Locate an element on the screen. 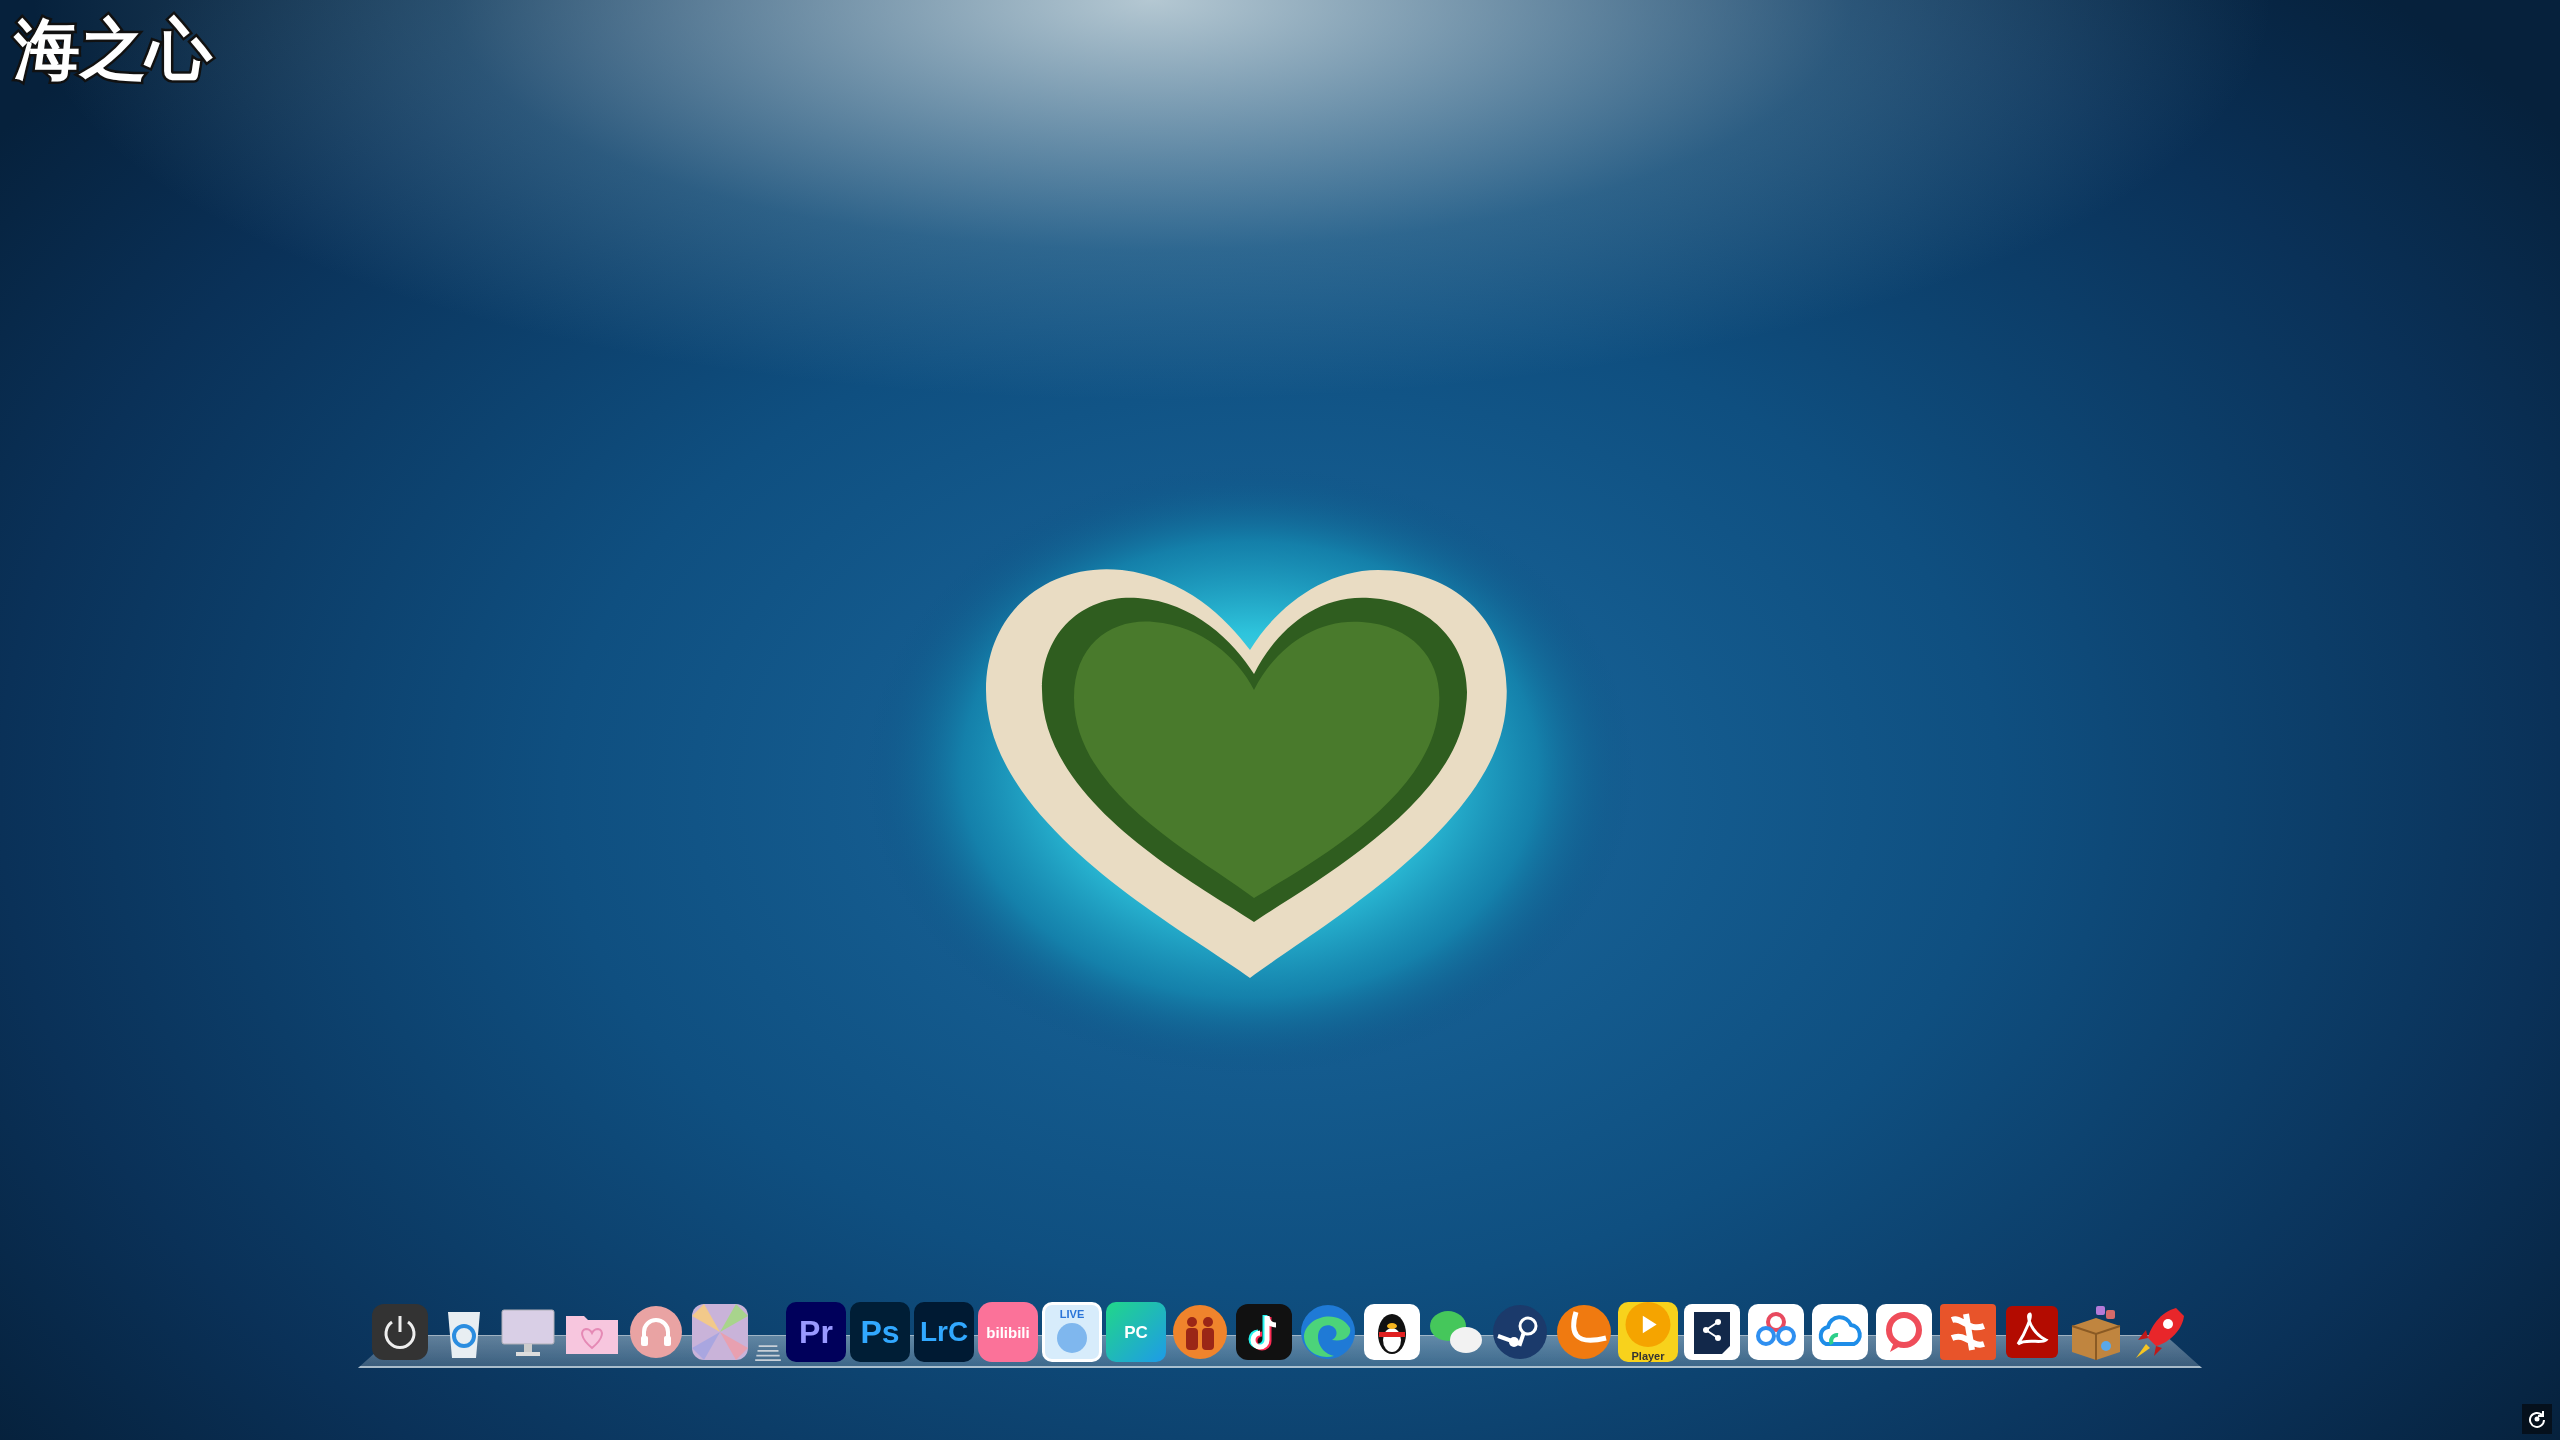  steam-icon is located at coordinates (1520, 1332).